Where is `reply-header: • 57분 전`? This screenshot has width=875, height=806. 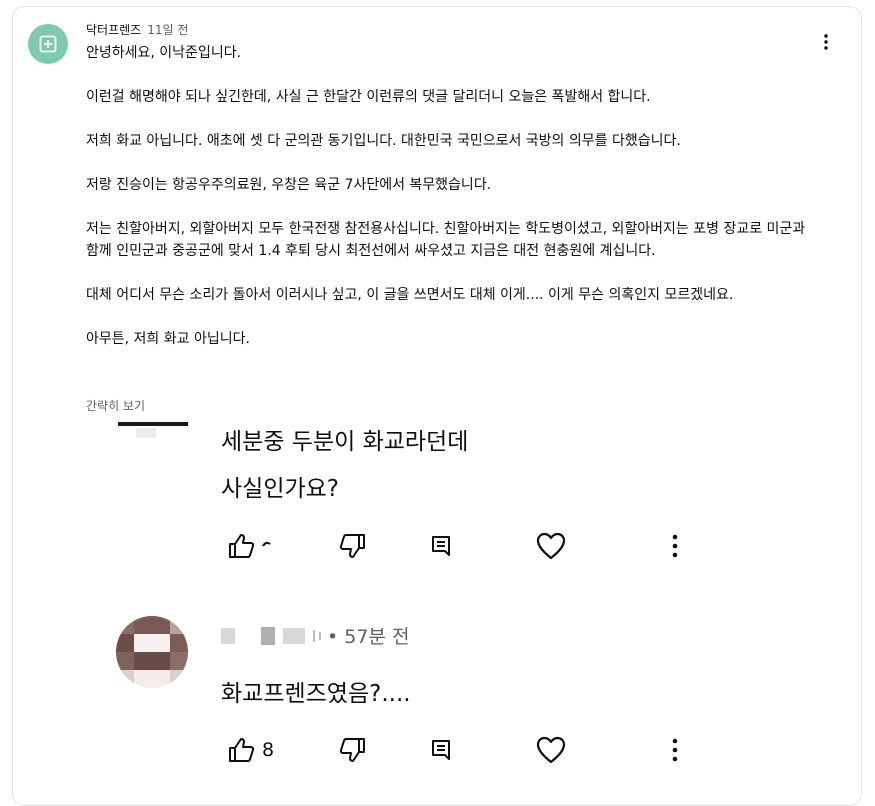 reply-header: • 57분 전 is located at coordinates (315, 635).